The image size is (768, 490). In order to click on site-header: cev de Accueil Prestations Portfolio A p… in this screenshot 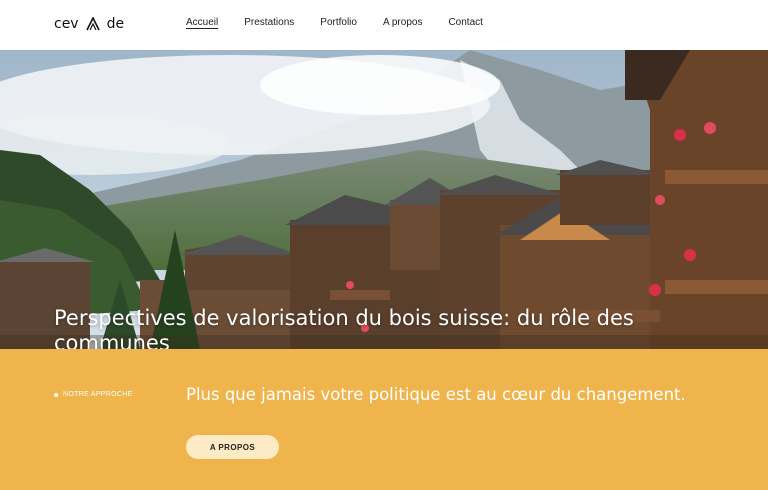, I will do `click(384, 25)`.